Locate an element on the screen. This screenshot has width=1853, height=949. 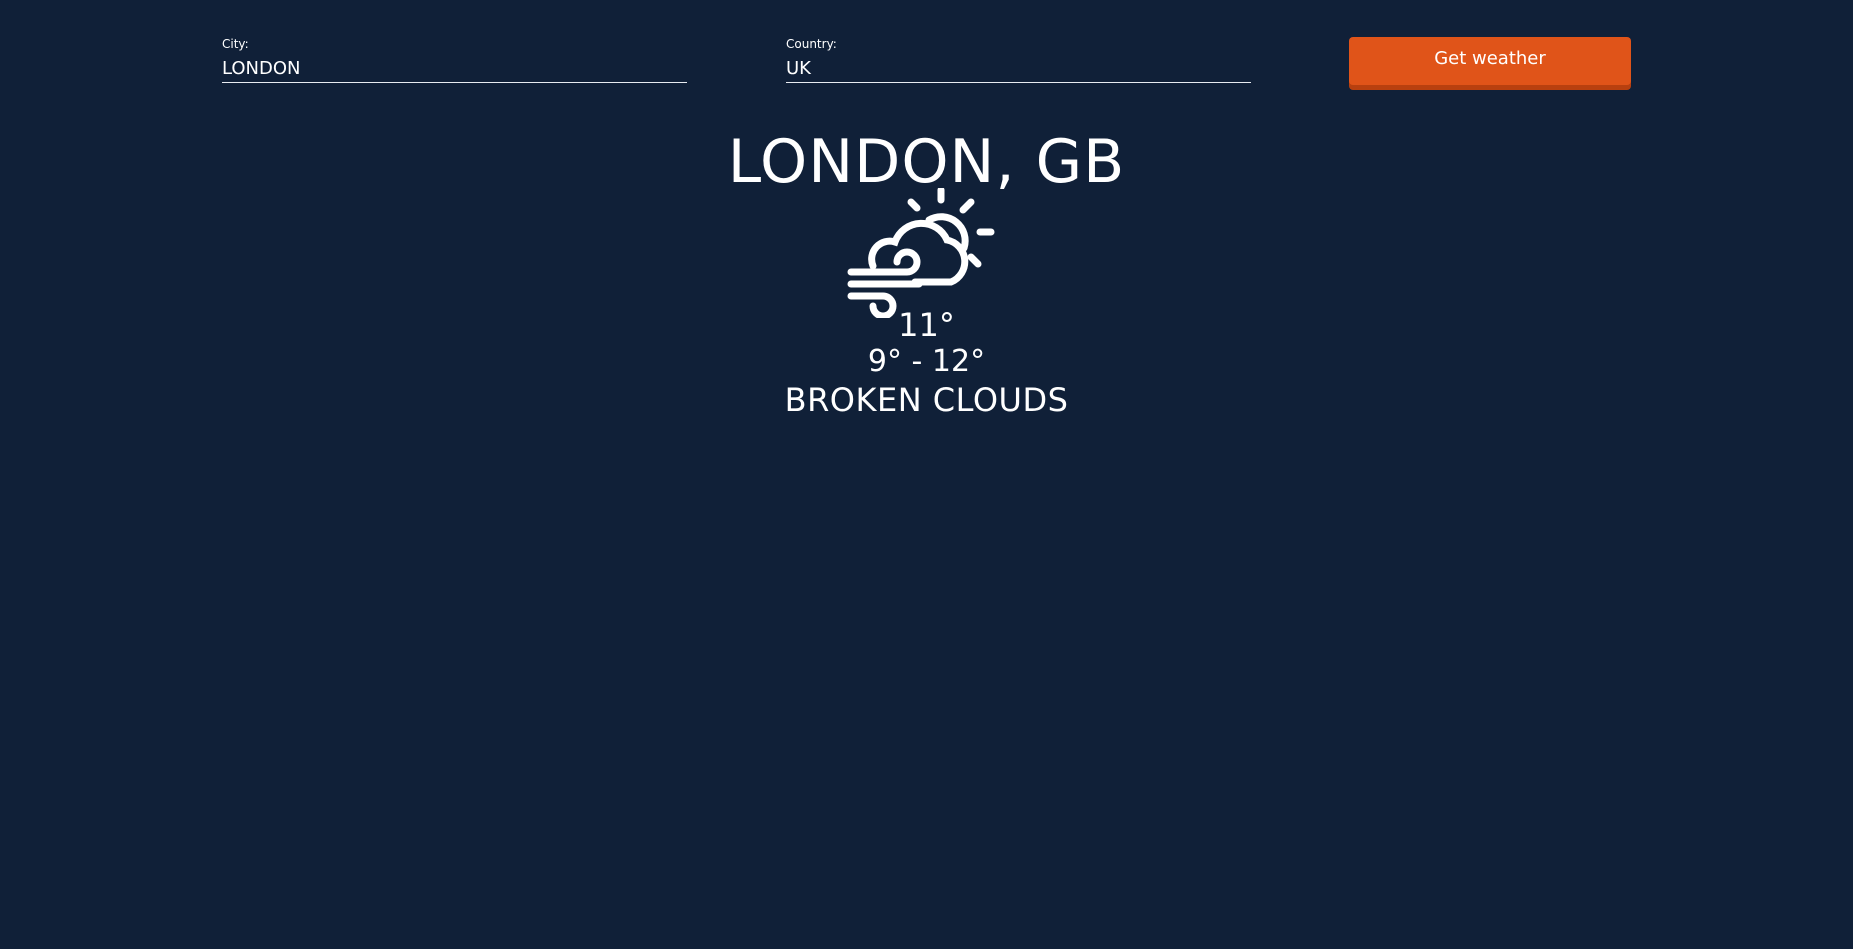
country-field: Country: is located at coordinates (1018, 59).